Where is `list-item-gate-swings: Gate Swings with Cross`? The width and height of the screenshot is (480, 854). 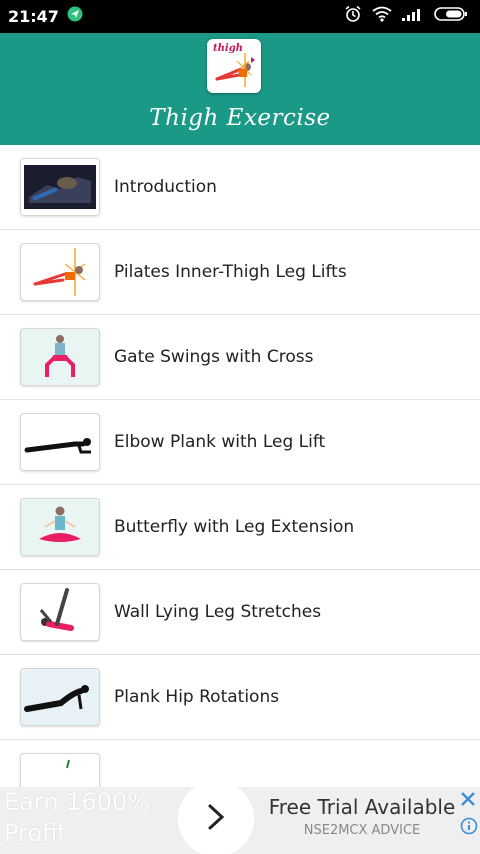 list-item-gate-swings: Gate Swings with Cross is located at coordinates (240, 357).